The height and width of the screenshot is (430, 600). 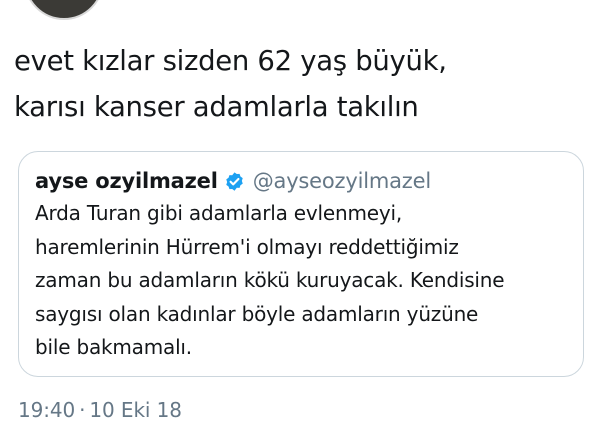 I want to click on tweet-timestamp: 19:40 · 10 Eki 18, so click(x=100, y=410).